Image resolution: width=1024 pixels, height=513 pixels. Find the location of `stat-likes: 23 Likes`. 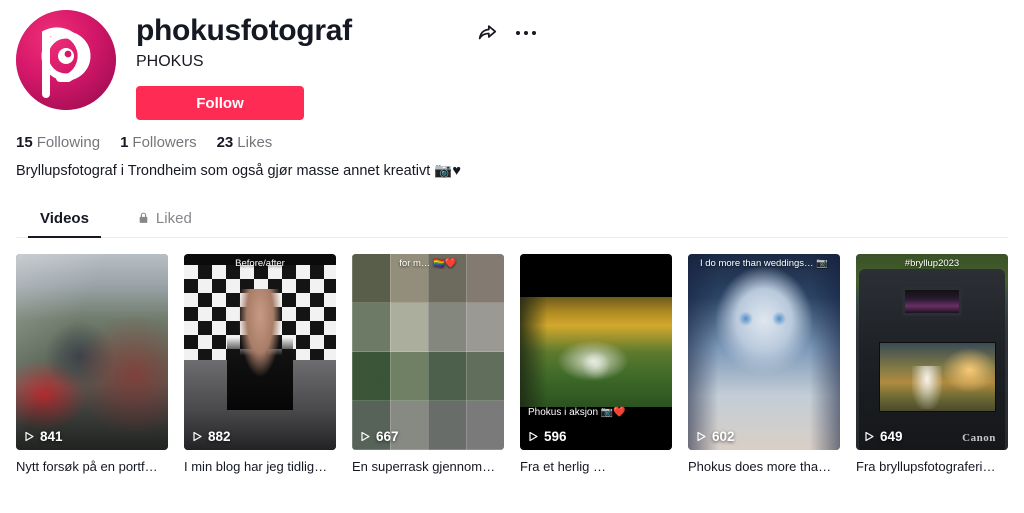

stat-likes: 23 Likes is located at coordinates (245, 142).